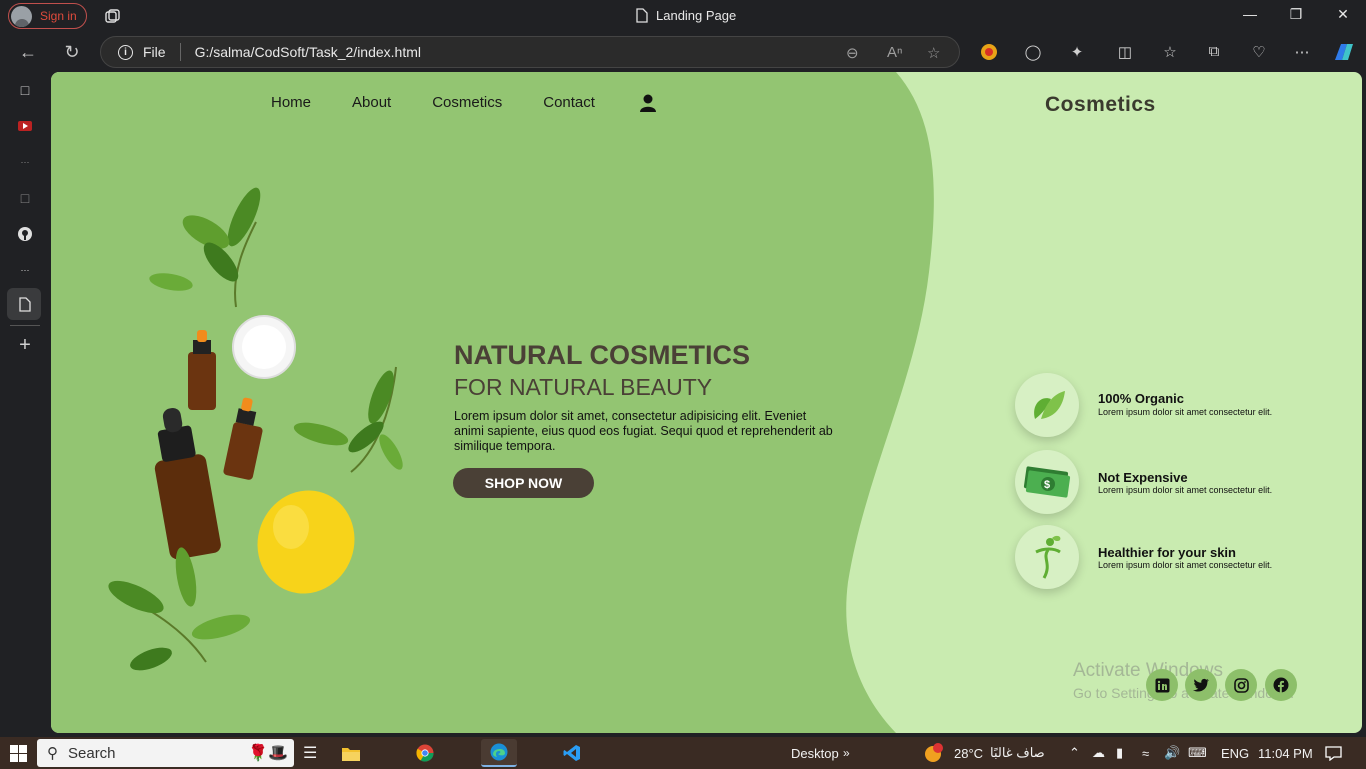 The width and height of the screenshot is (1366, 769). I want to click on activate-windows-subtitle: Go to Settings to activate Windows., so click(1183, 693).